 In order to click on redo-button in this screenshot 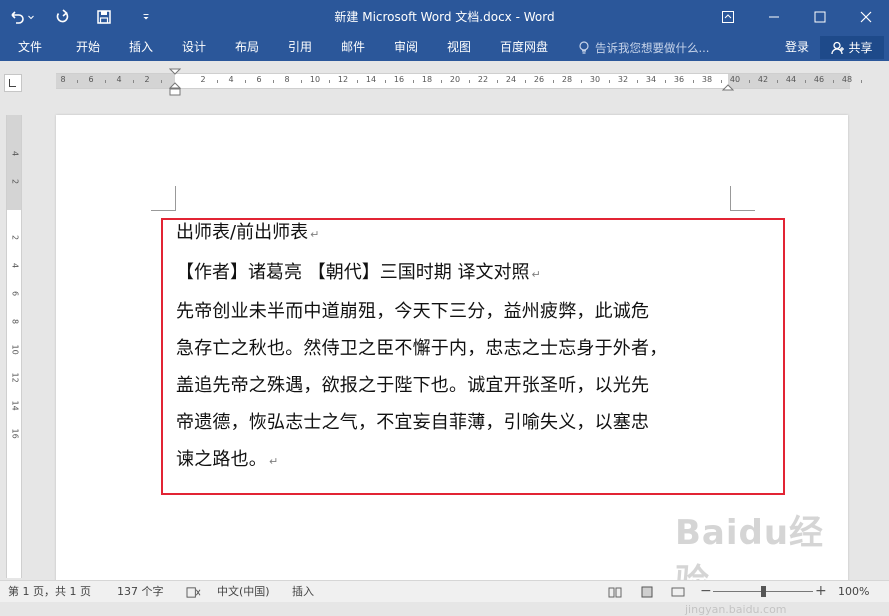, I will do `click(62, 17)`.